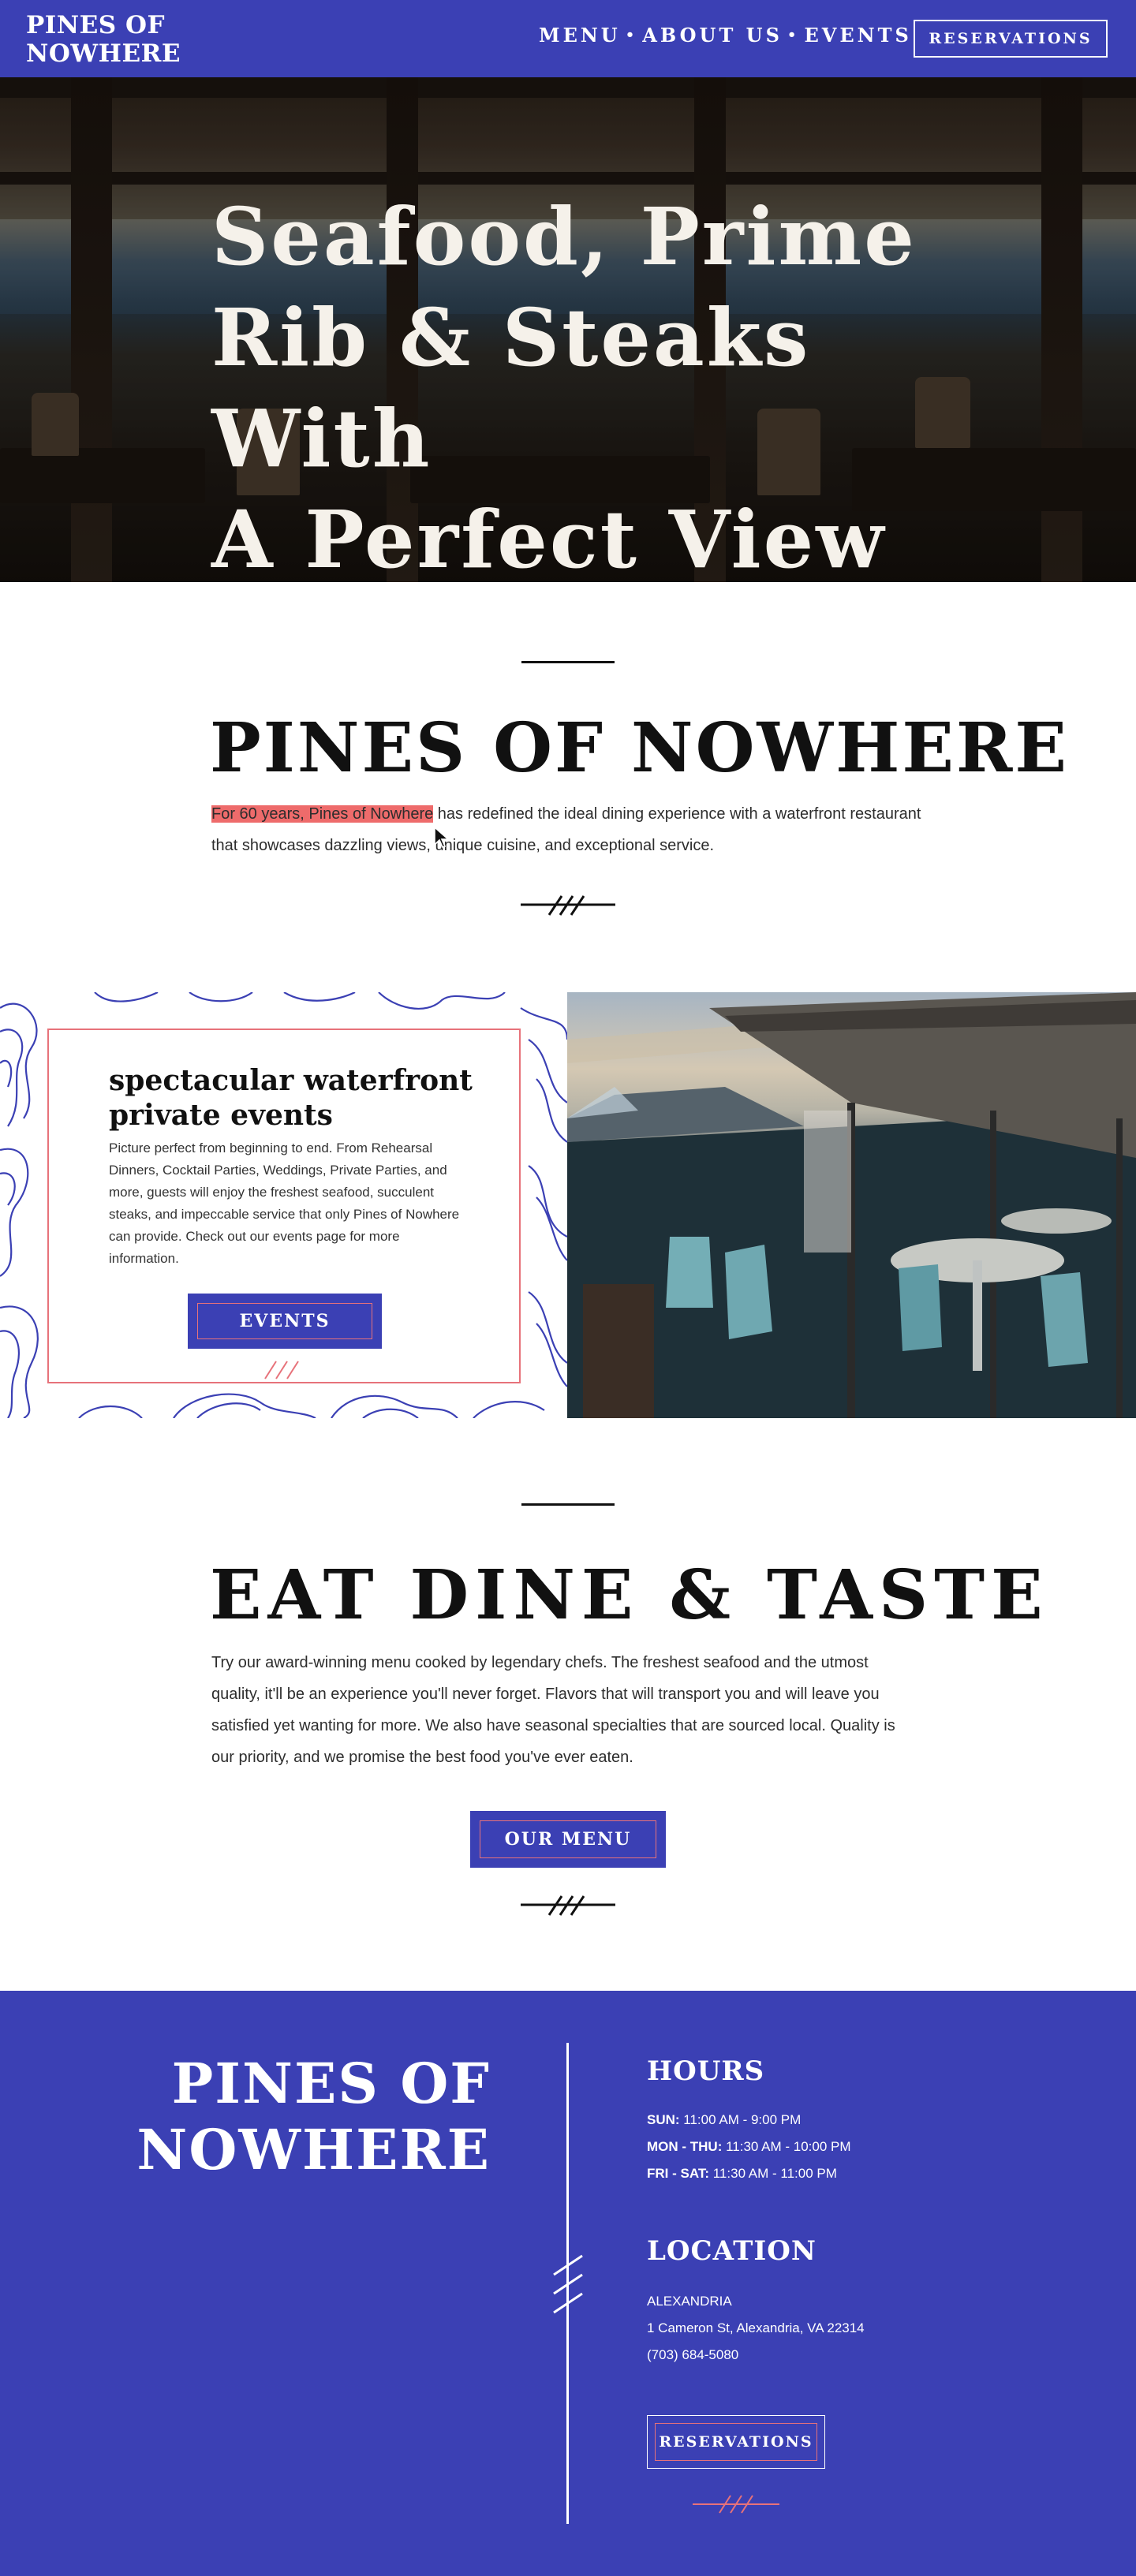  What do you see at coordinates (692, 2355) in the screenshot?
I see `location-phone: (703) 684-5080` at bounding box center [692, 2355].